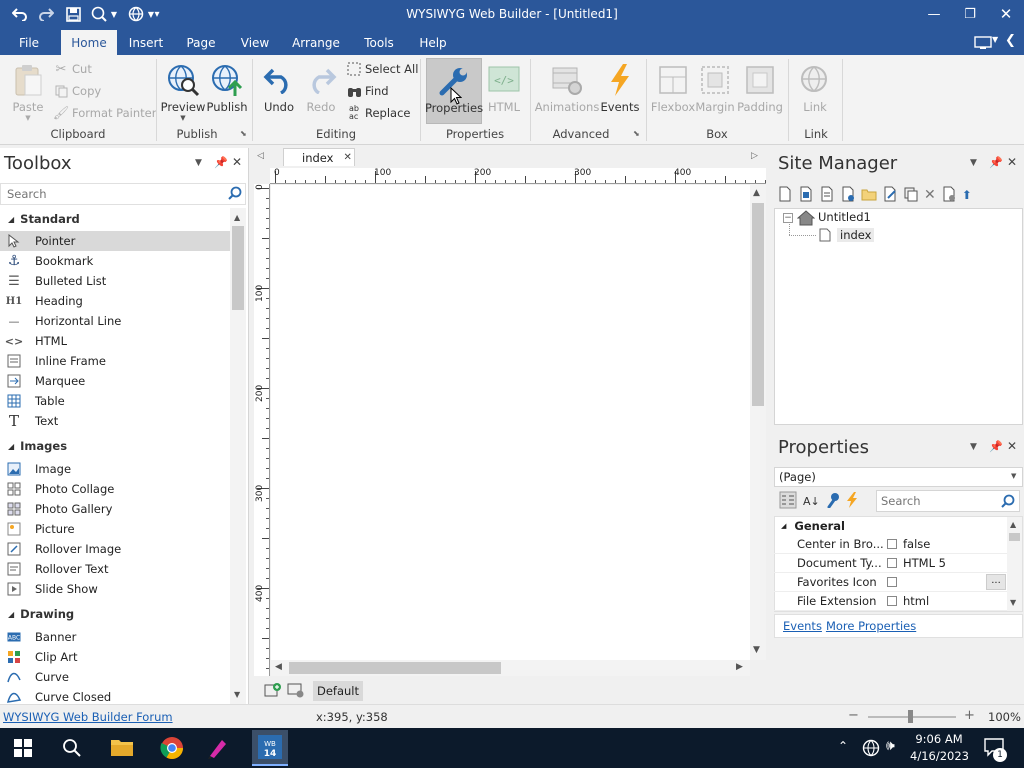 The width and height of the screenshot is (1024, 768). Describe the element at coordinates (382, 69) in the screenshot. I see `select-all-button: Select All` at that location.